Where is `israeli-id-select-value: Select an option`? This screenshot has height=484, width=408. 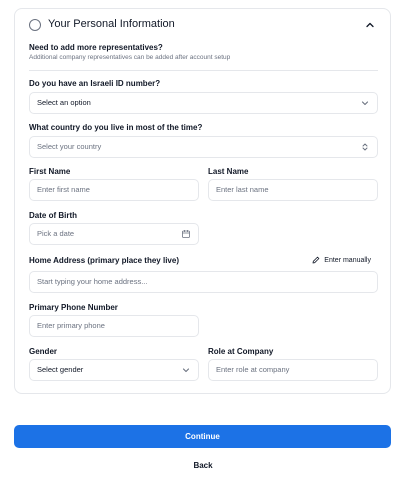
israeli-id-select-value: Select an option is located at coordinates (64, 102).